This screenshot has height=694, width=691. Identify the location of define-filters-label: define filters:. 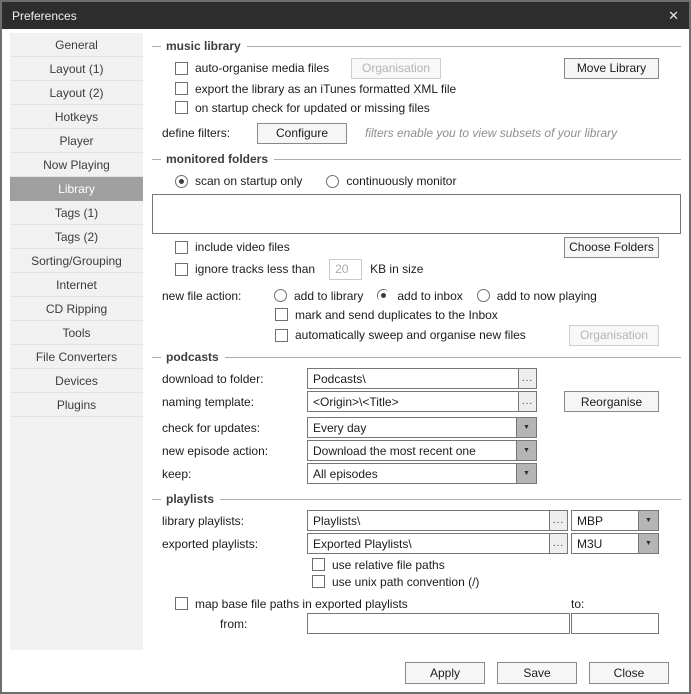
(196, 133).